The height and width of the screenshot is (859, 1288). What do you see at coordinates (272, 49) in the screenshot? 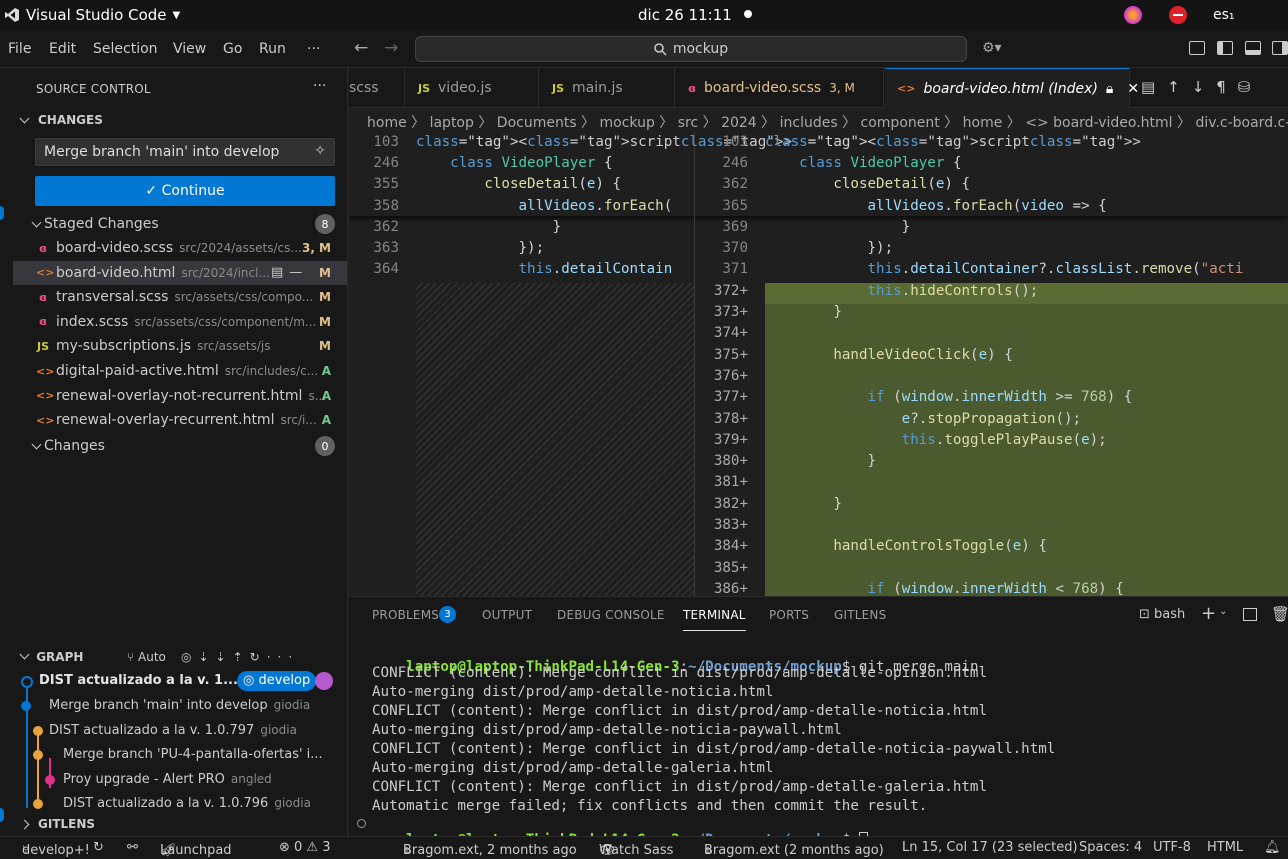
I see `menu-run: Run` at bounding box center [272, 49].